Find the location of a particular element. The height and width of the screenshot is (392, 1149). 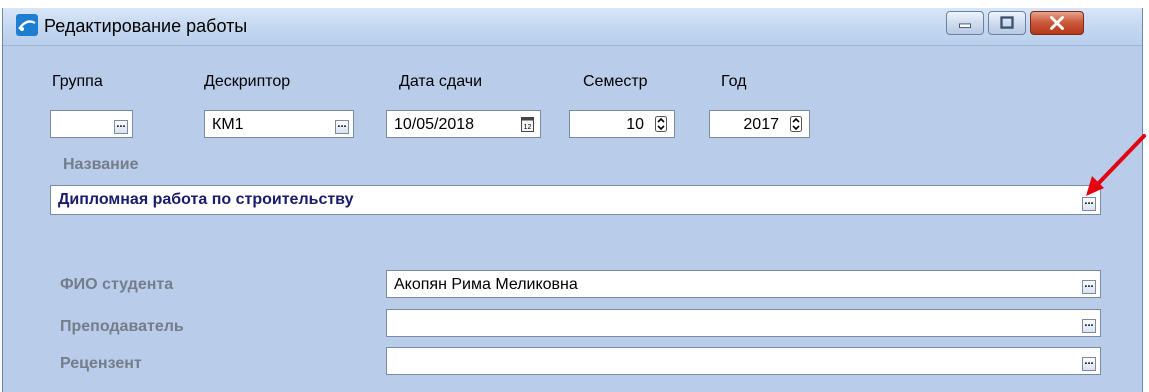

student-label: ФИО студента is located at coordinates (117, 284).